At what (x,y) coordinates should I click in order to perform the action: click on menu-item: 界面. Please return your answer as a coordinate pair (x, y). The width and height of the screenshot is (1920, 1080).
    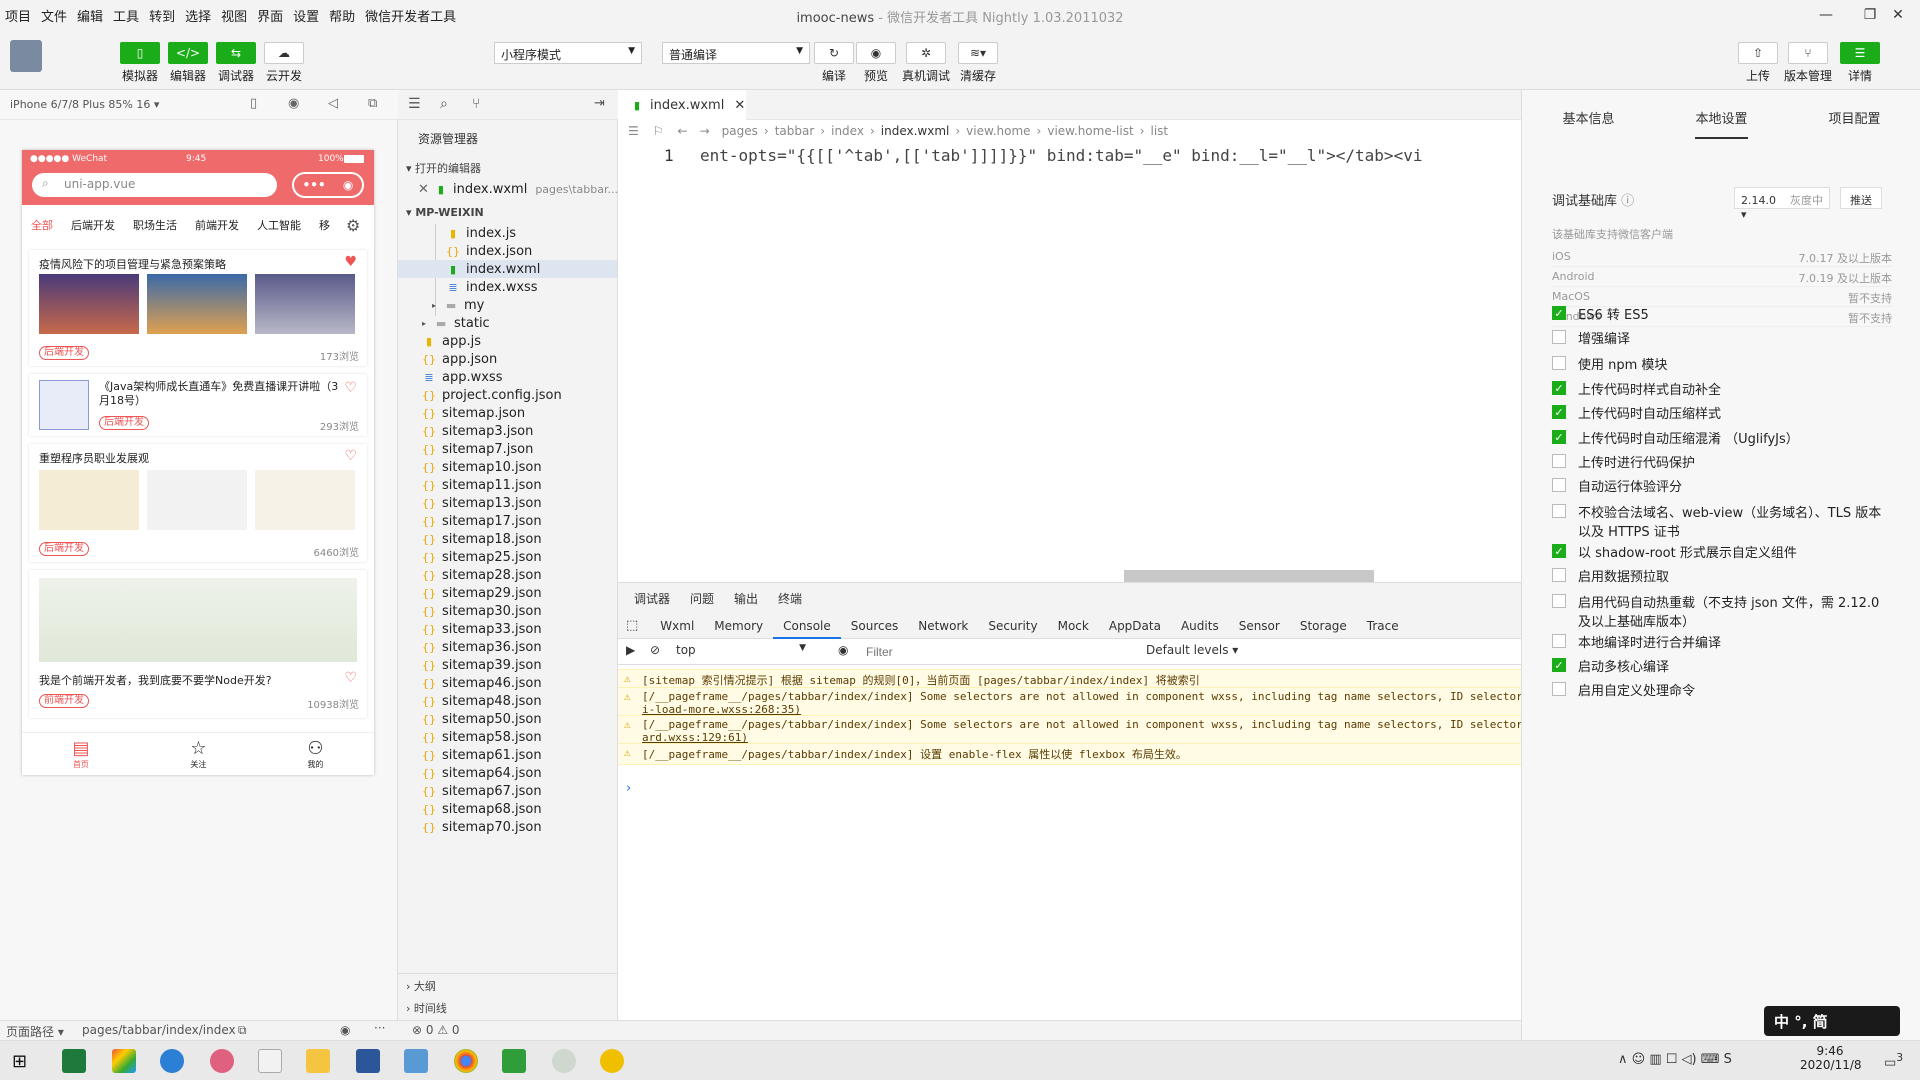
    Looking at the image, I should click on (270, 15).